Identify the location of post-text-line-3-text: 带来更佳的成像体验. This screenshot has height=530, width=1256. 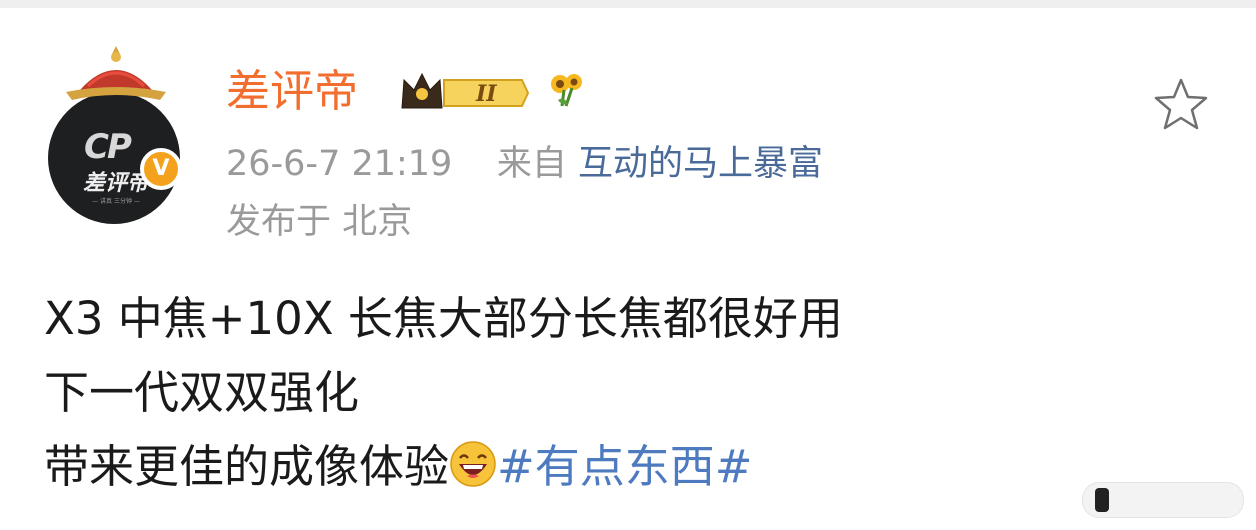
(247, 466).